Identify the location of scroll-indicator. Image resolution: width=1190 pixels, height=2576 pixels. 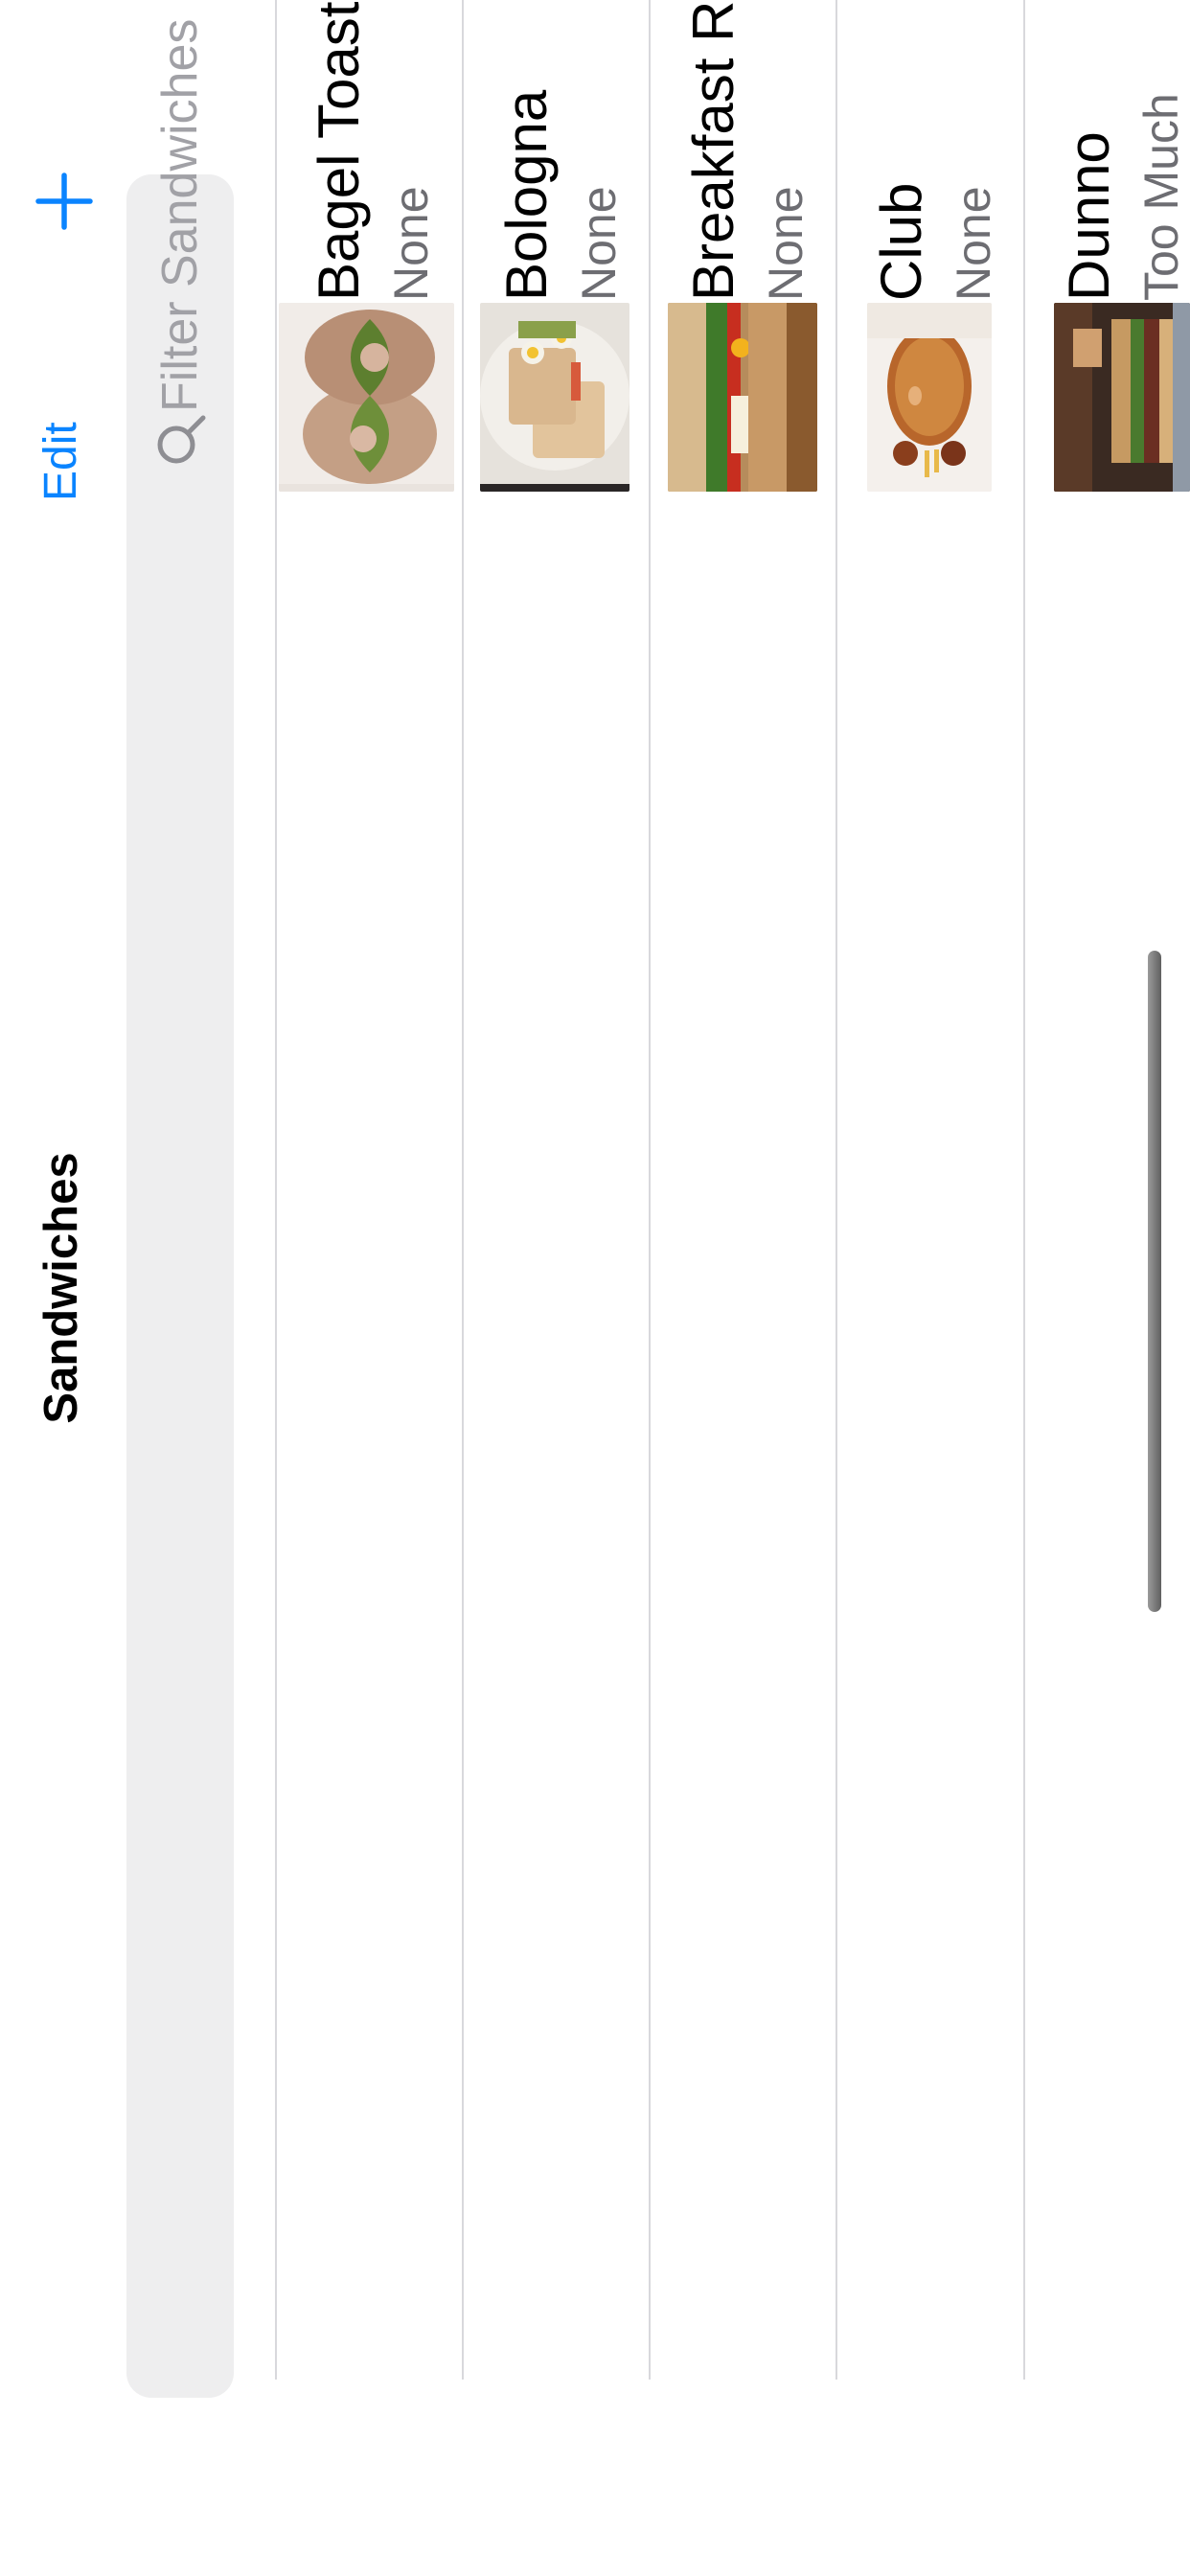
(1155, 1281).